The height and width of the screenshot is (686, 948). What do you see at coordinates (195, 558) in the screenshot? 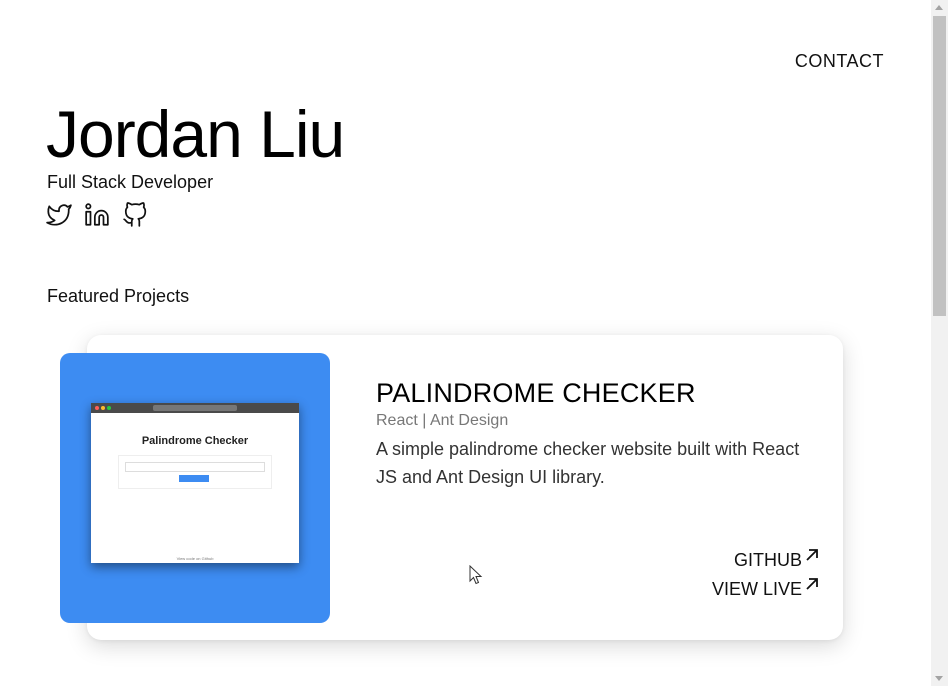
I see `mockup-footer: View code on Github` at bounding box center [195, 558].